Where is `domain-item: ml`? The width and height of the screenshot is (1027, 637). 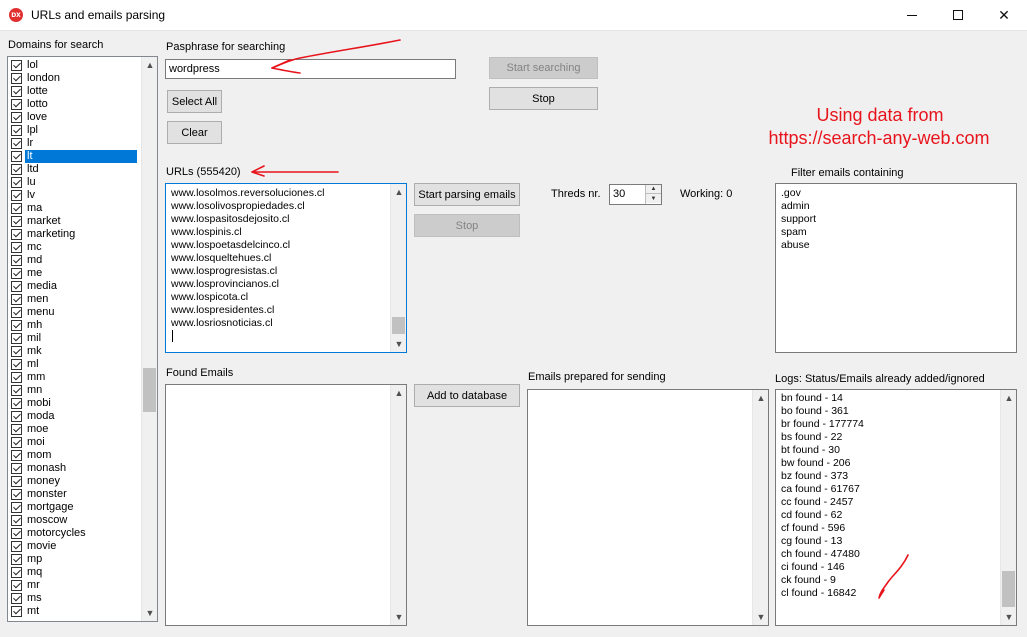 domain-item: ml is located at coordinates (26, 364).